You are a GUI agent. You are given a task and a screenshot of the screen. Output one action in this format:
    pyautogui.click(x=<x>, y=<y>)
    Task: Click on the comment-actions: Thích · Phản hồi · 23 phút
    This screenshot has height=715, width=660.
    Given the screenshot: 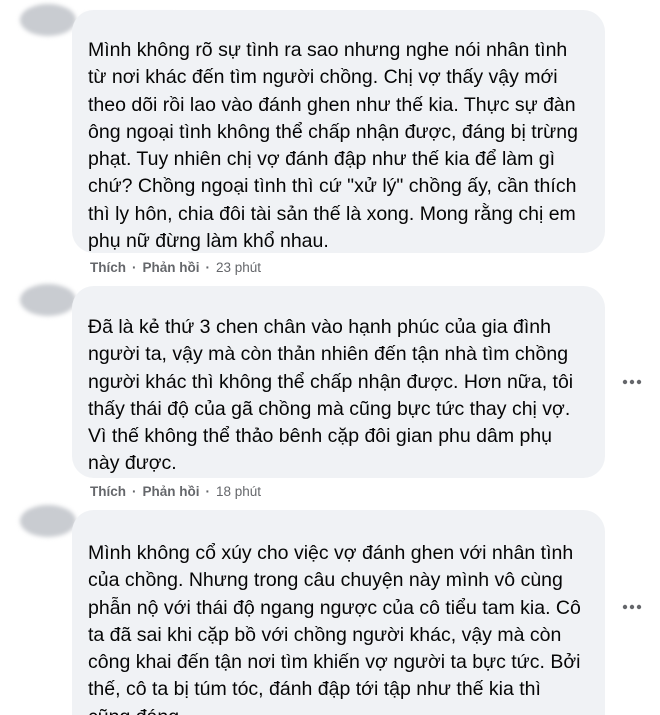 What is the action you would take?
    pyautogui.click(x=175, y=267)
    